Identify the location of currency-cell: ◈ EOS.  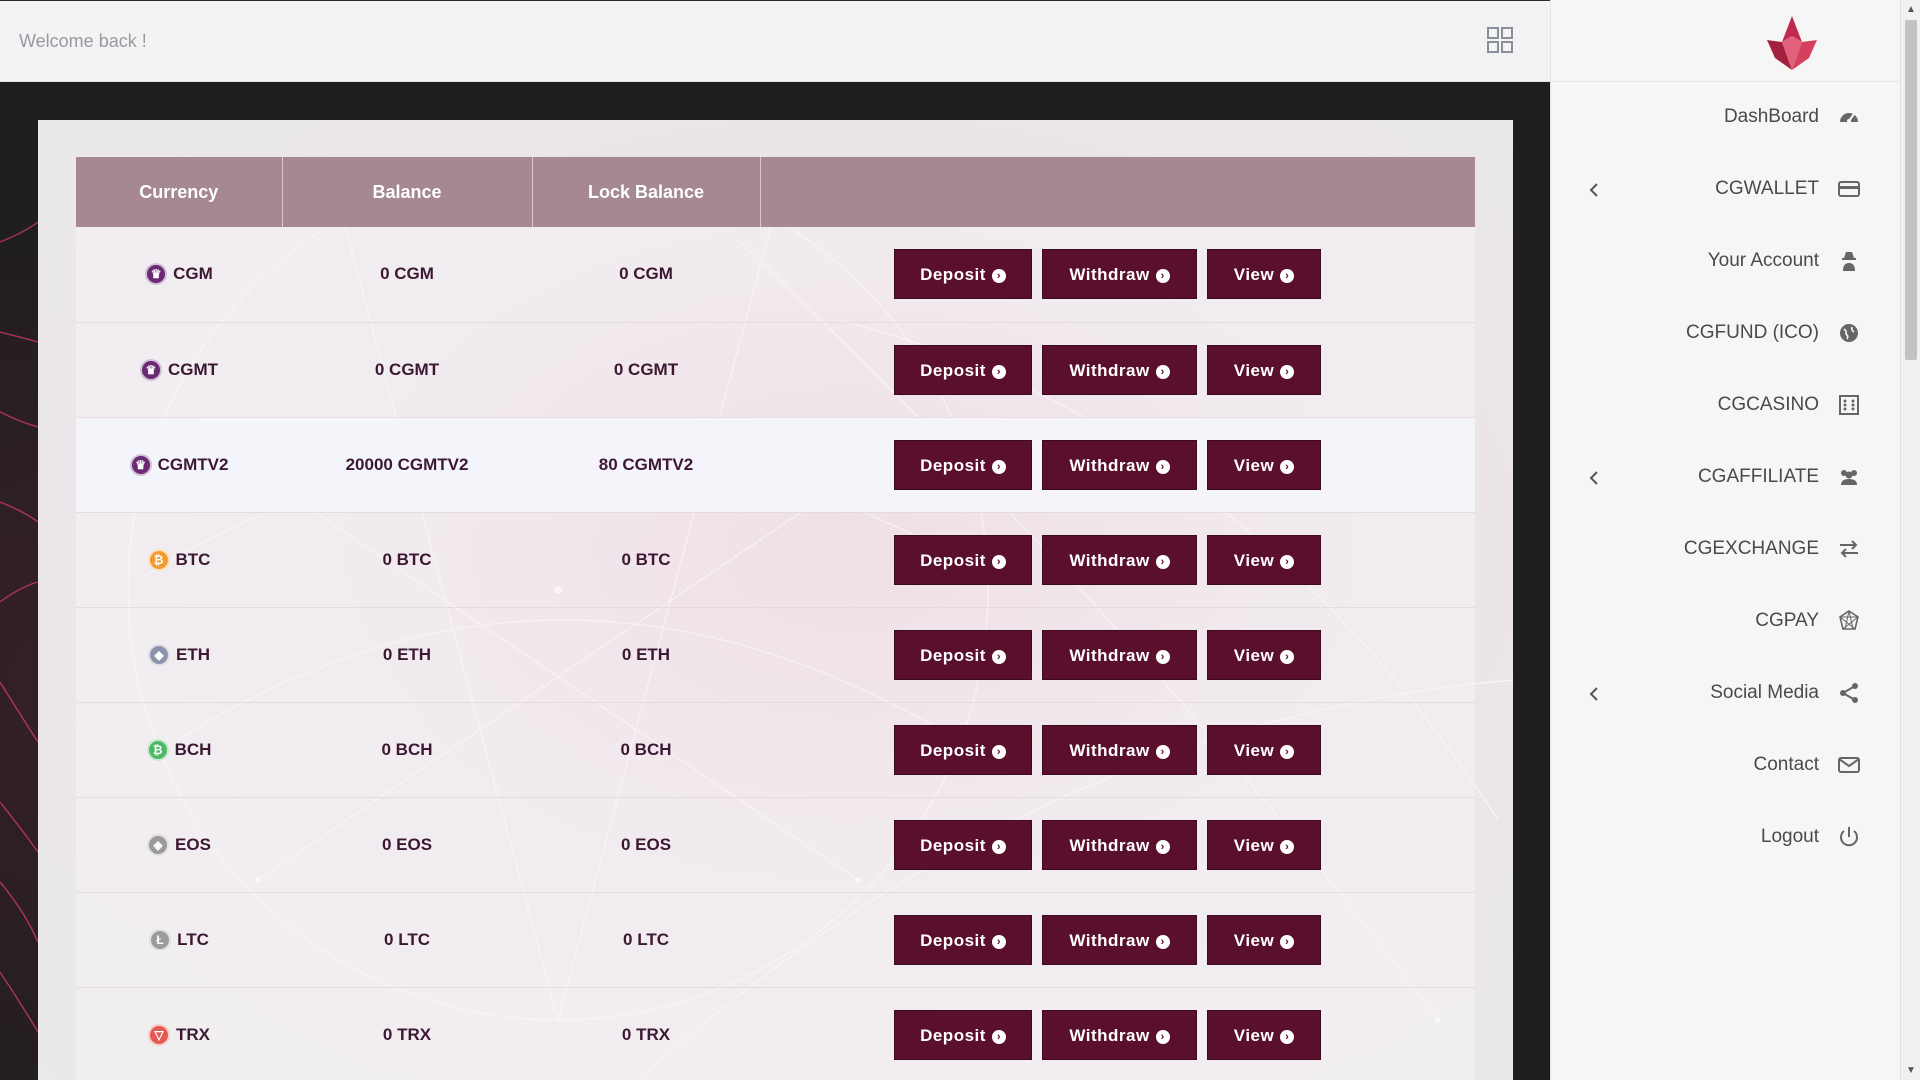
(179, 845).